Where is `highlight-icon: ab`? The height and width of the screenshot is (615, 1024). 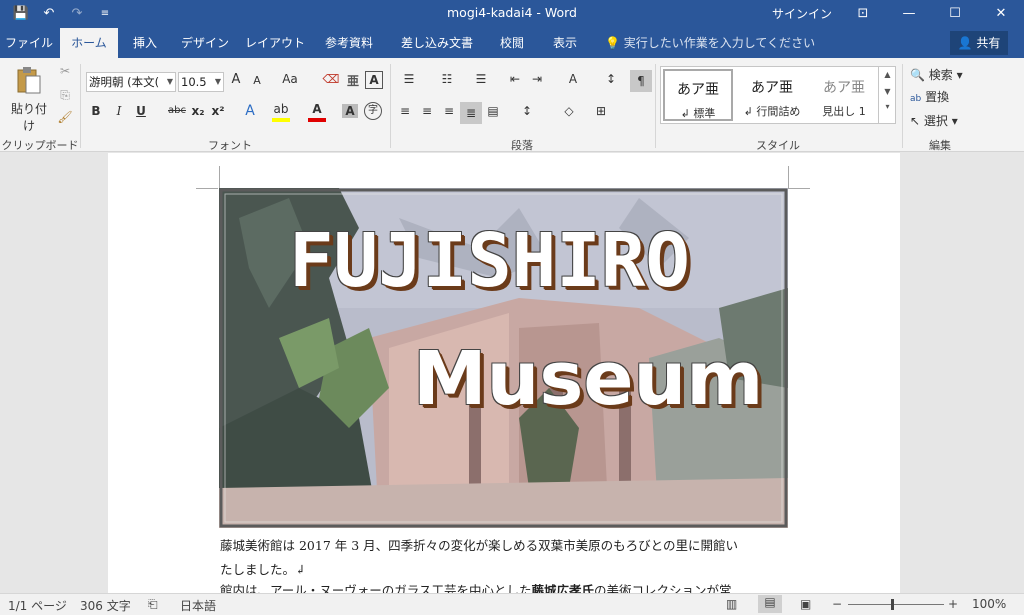
highlight-icon: ab is located at coordinates (281, 112).